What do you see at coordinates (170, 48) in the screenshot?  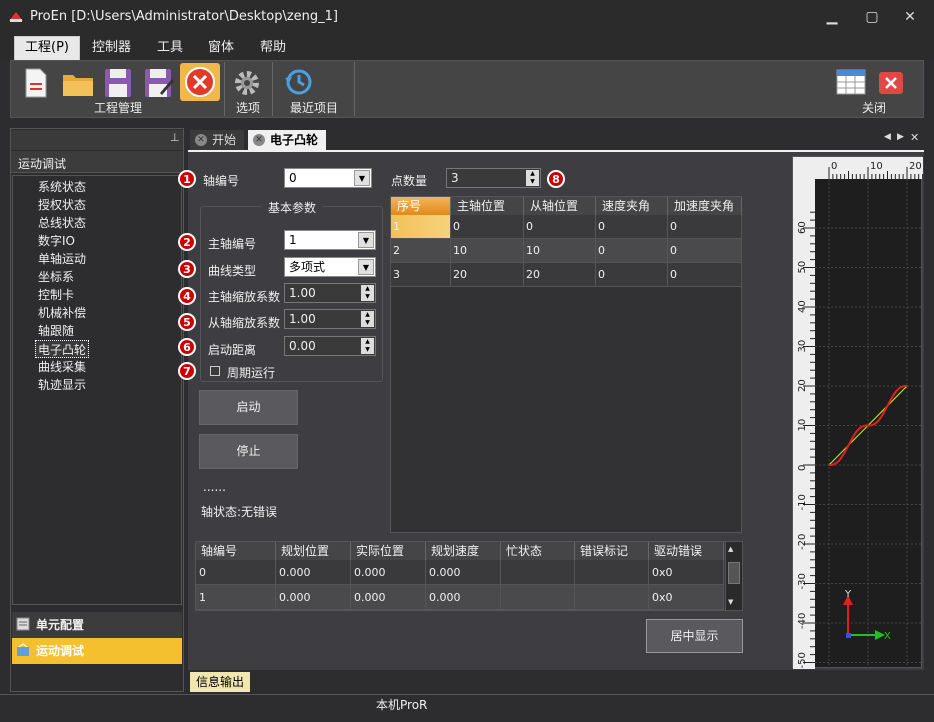 I see `menu-tools: 工具` at bounding box center [170, 48].